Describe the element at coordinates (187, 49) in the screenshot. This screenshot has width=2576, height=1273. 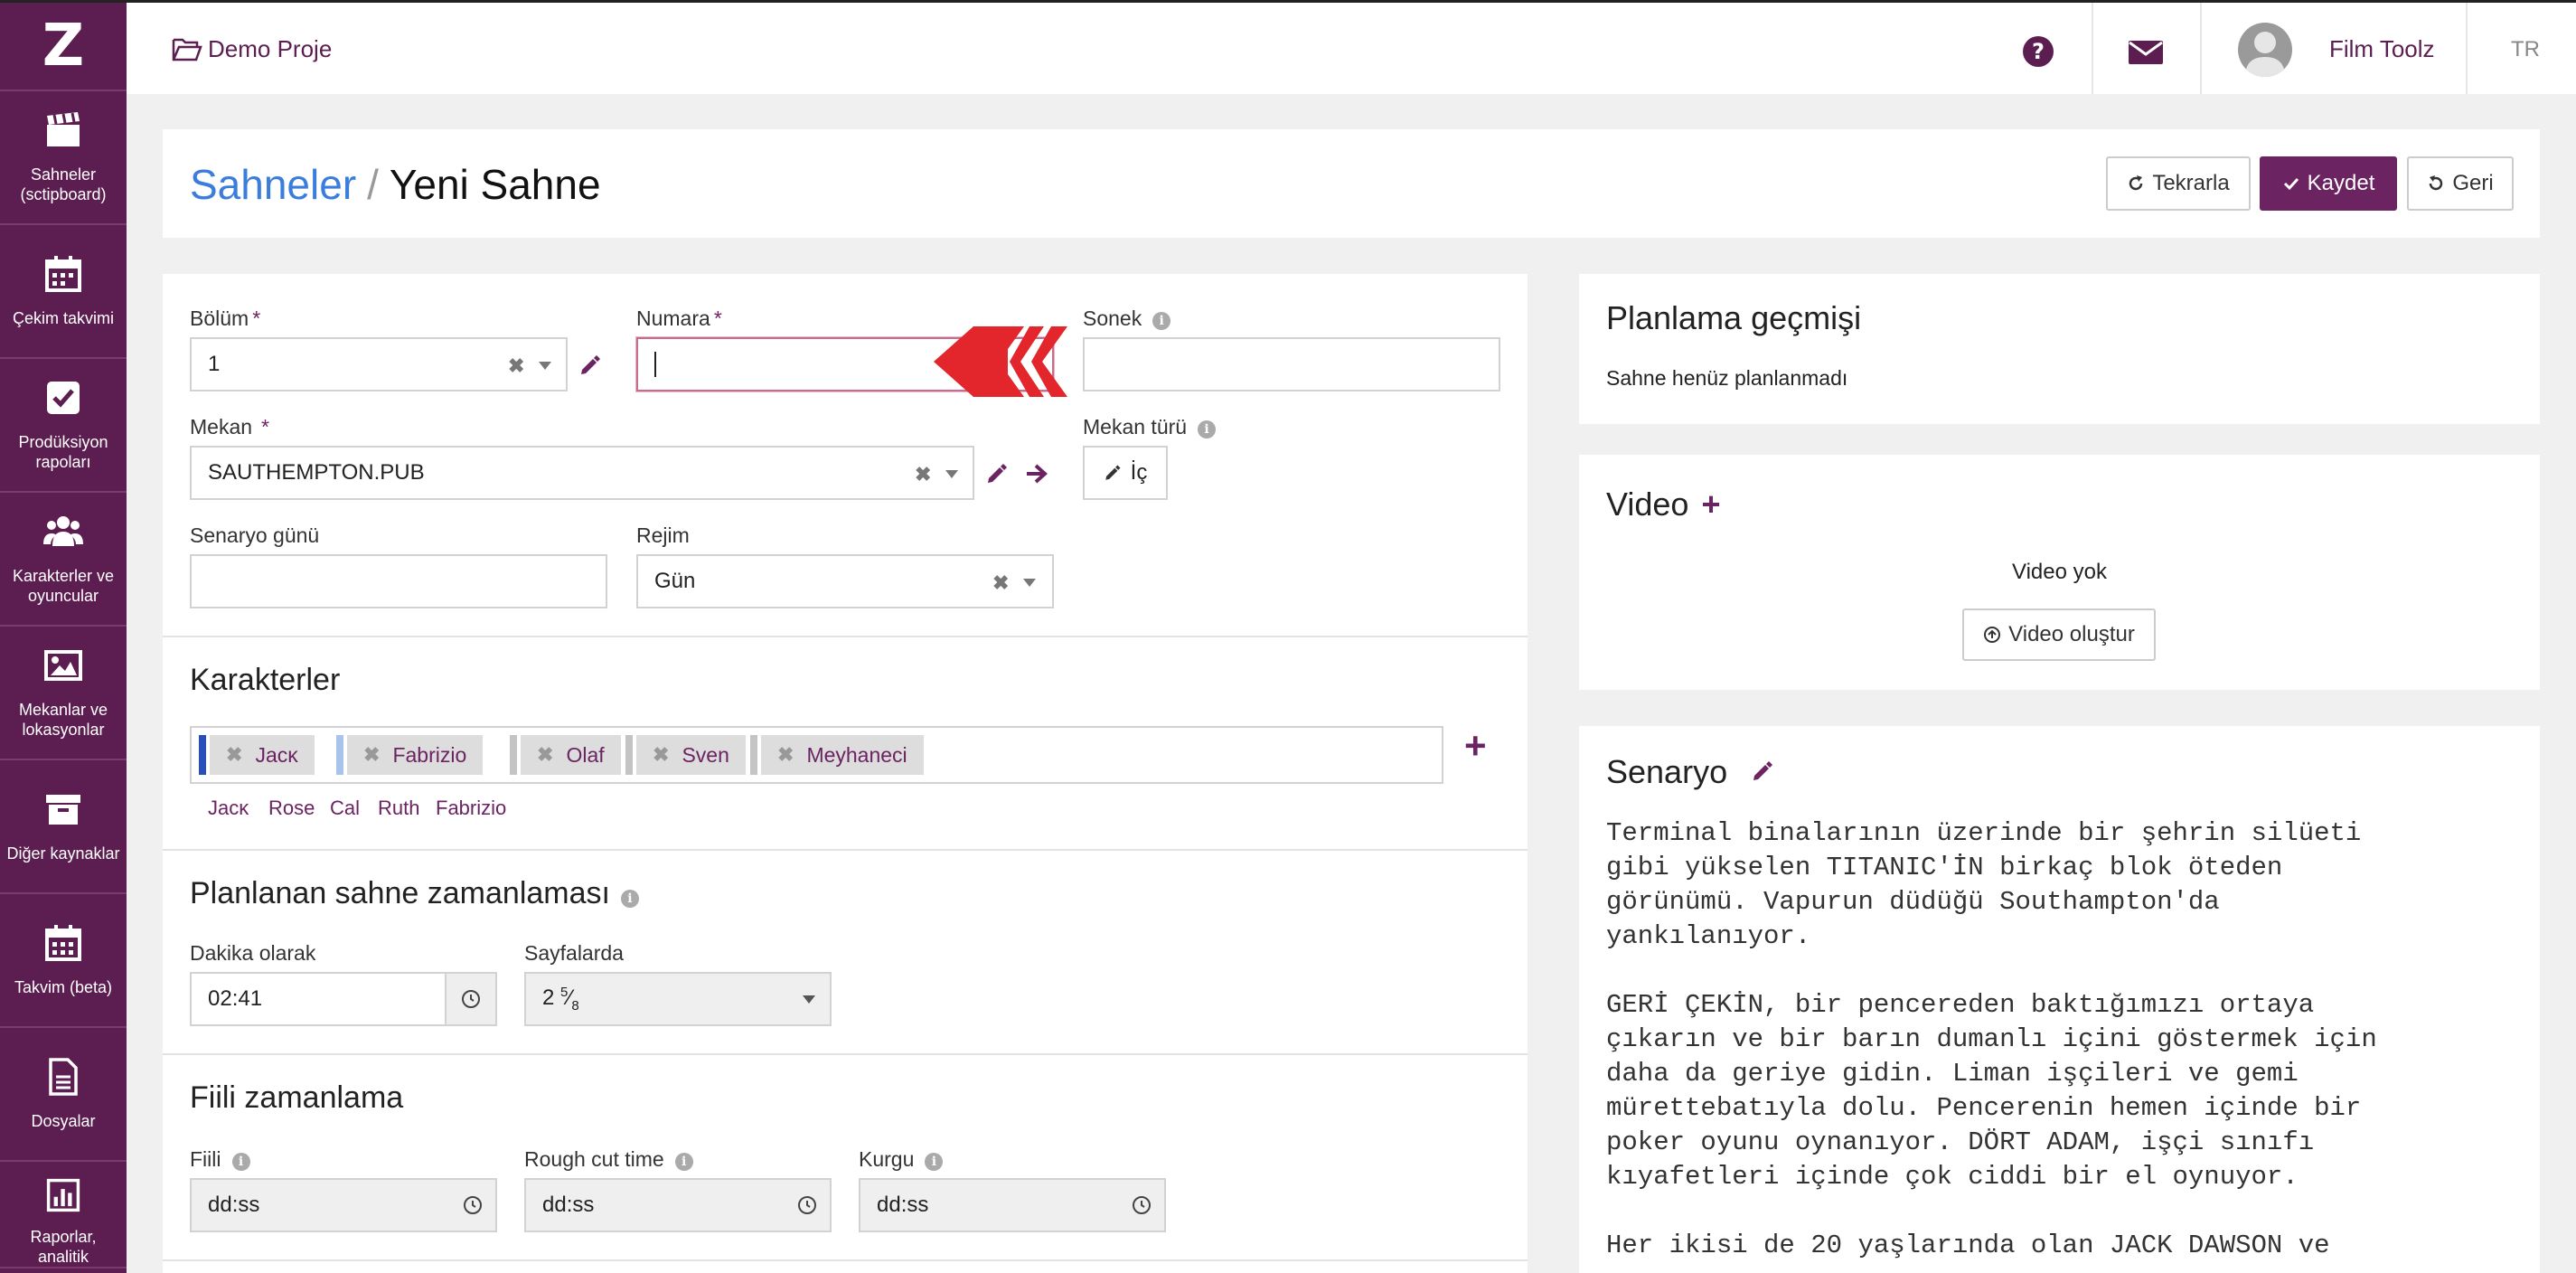
I see `folder-open-icon` at that location.